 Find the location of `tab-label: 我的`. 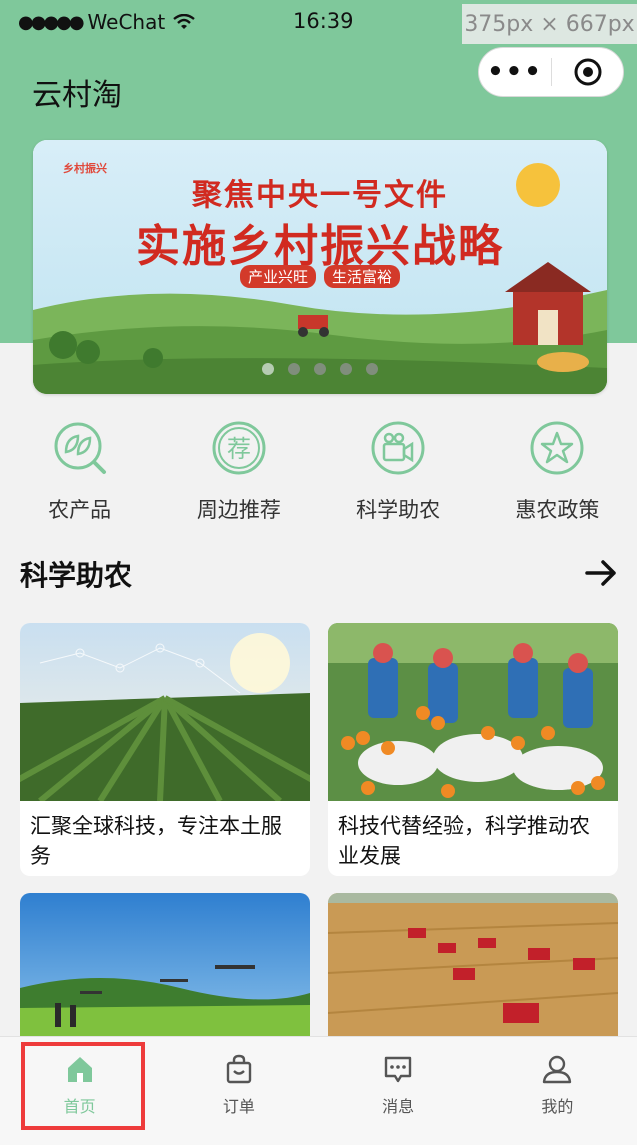

tab-label: 我的 is located at coordinates (557, 1106).